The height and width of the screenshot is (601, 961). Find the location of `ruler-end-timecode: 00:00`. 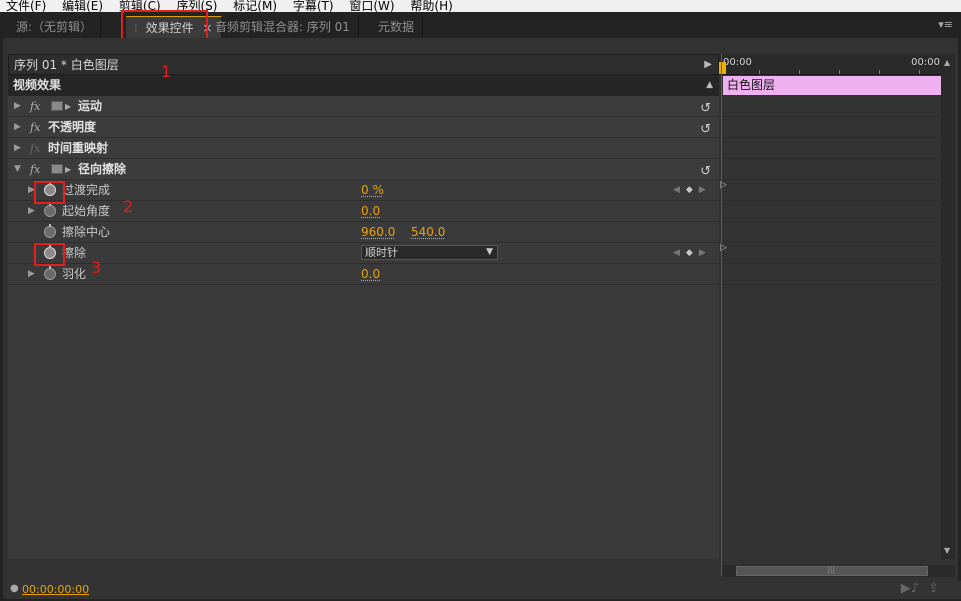

ruler-end-timecode: 00:00 is located at coordinates (925, 62).